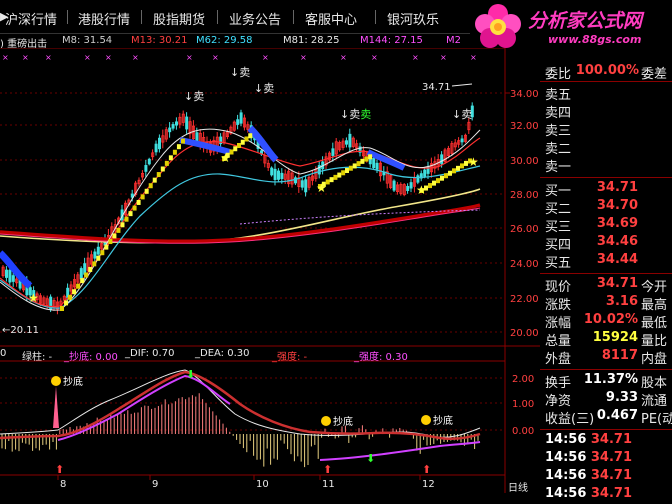  I want to click on price-row: 现价 34.71 今开, so click(606, 285).